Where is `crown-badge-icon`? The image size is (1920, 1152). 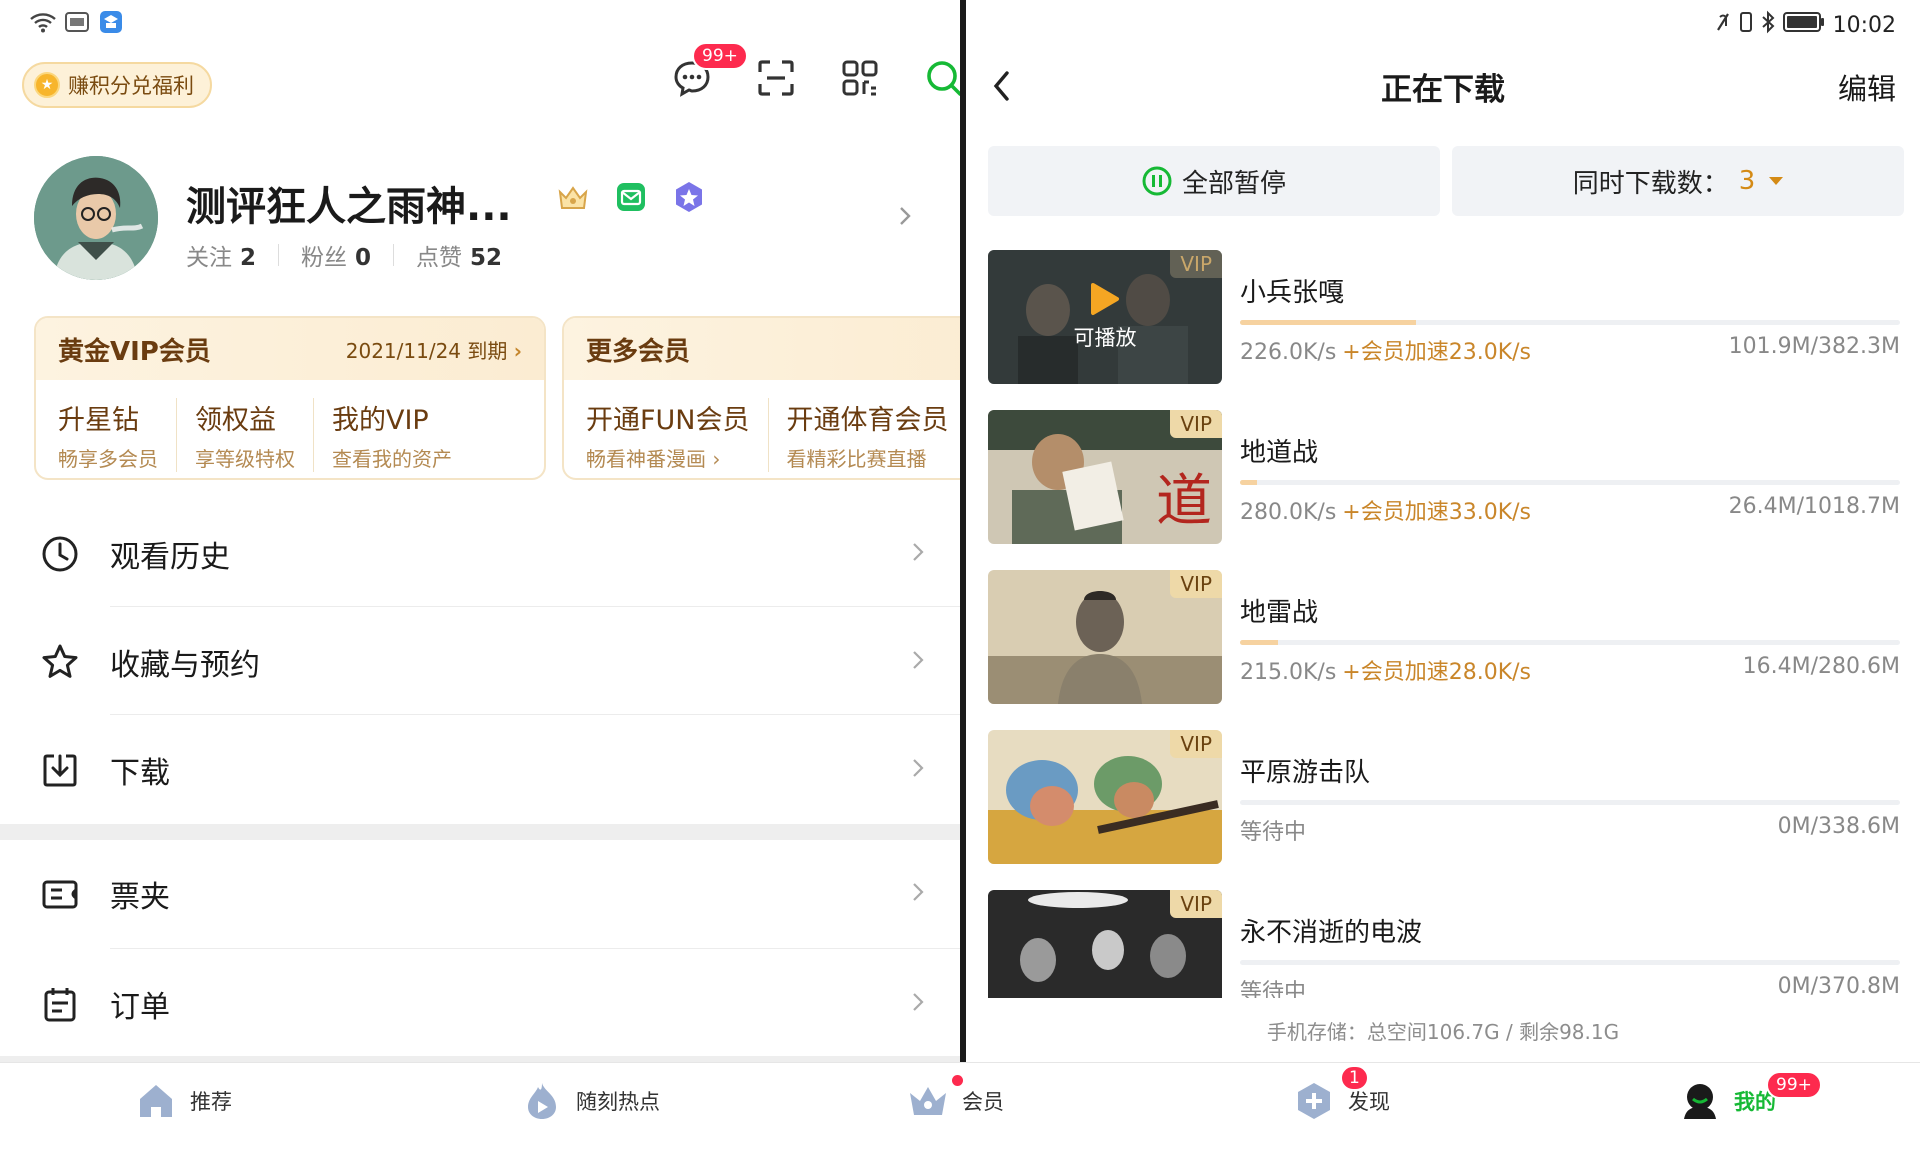 crown-badge-icon is located at coordinates (573, 197).